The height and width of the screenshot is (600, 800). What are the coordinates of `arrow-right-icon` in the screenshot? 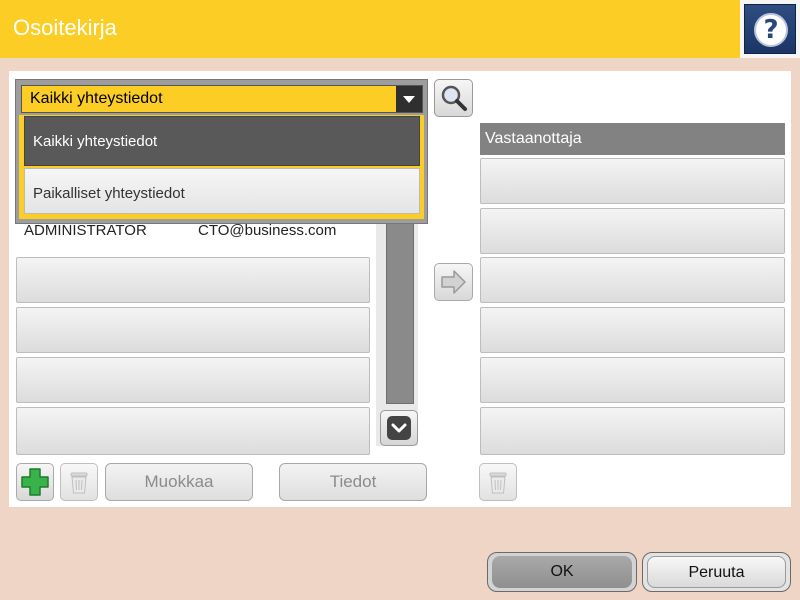 It's located at (453, 282).